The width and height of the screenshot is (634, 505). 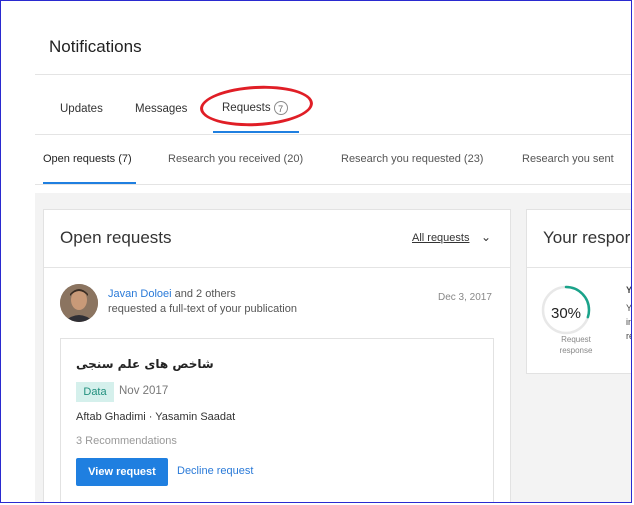 What do you see at coordinates (155, 417) in the screenshot?
I see `publication-authors: Aftab Ghadimi · Yasamin Saadat` at bounding box center [155, 417].